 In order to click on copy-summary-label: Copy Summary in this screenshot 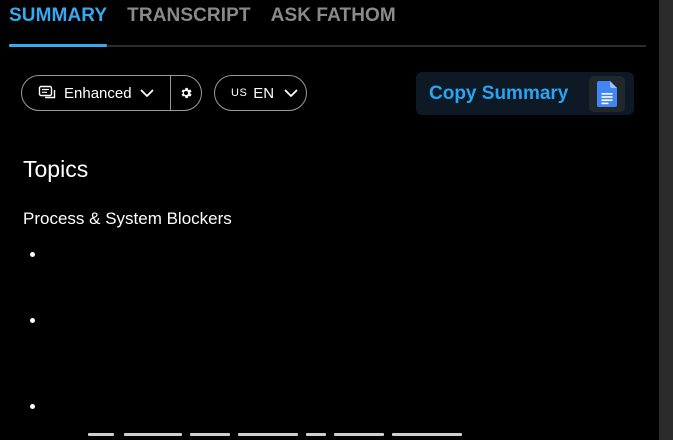, I will do `click(499, 93)`.